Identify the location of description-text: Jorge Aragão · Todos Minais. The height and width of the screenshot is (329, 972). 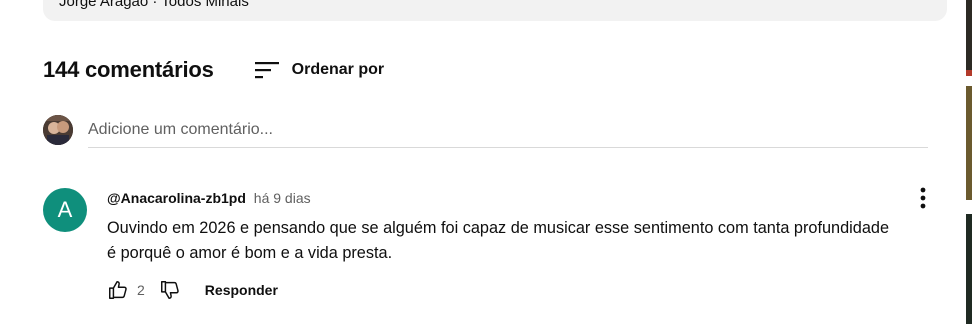
(154, 5).